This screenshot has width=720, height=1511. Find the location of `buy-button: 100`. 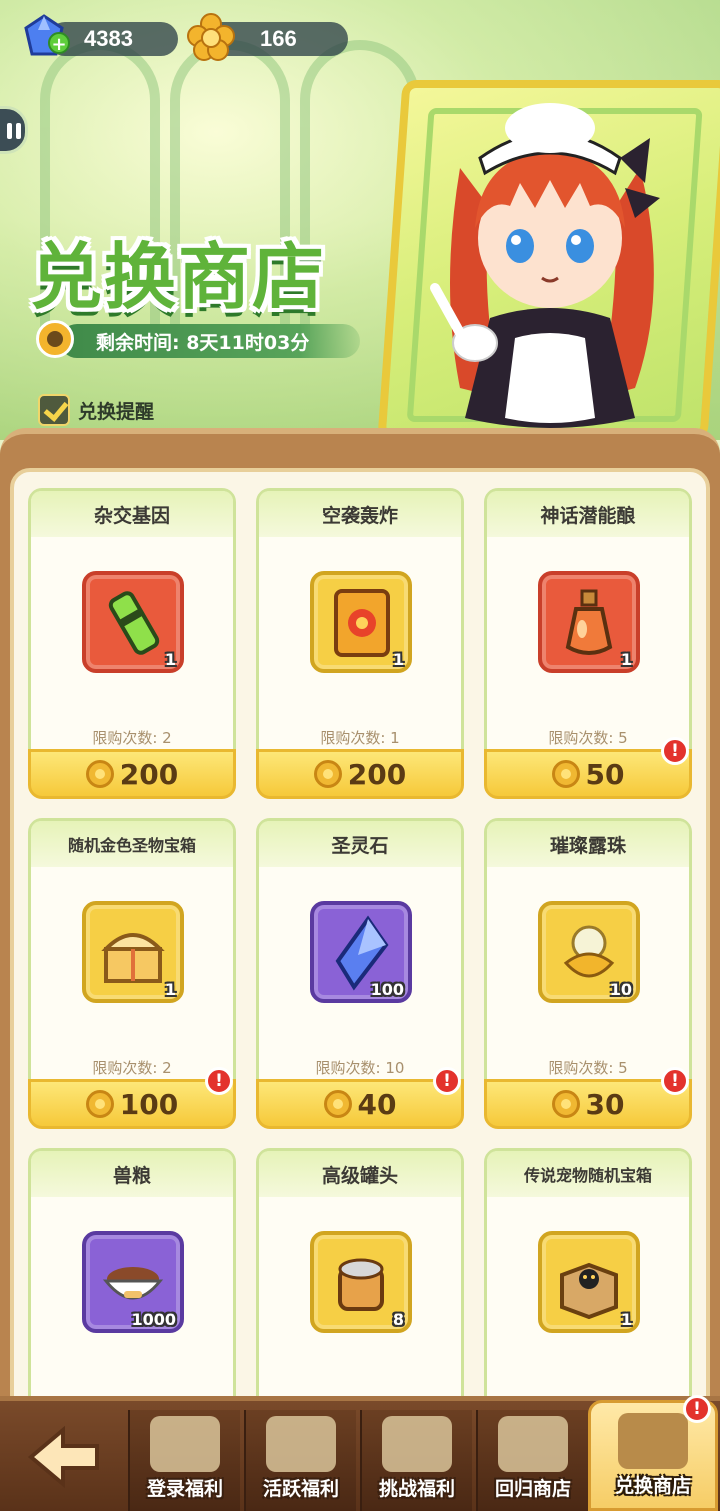

buy-button: 100 is located at coordinates (132, 1104).